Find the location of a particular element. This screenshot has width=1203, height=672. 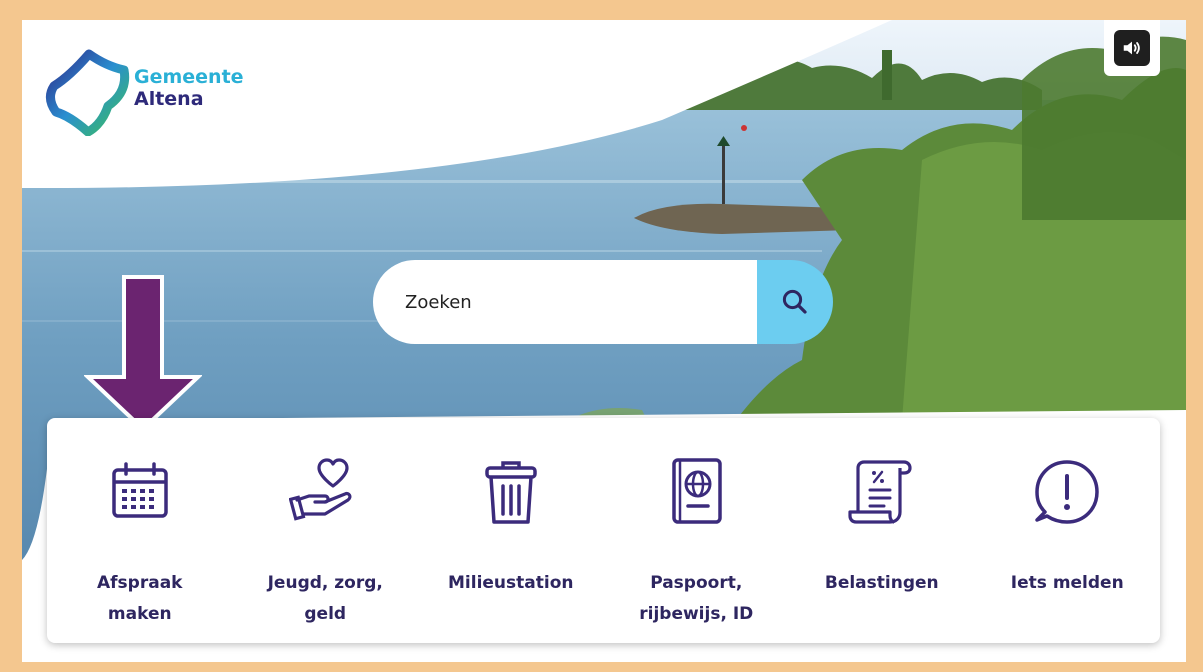

tax-scroll-icon is located at coordinates (880, 492).